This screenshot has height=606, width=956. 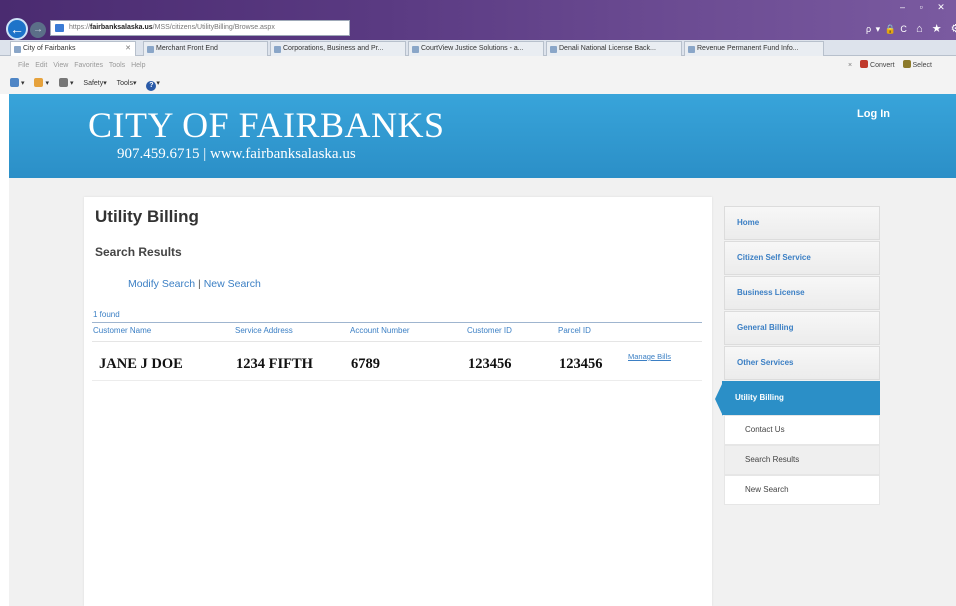 I want to click on forward-button: →, so click(x=38, y=30).